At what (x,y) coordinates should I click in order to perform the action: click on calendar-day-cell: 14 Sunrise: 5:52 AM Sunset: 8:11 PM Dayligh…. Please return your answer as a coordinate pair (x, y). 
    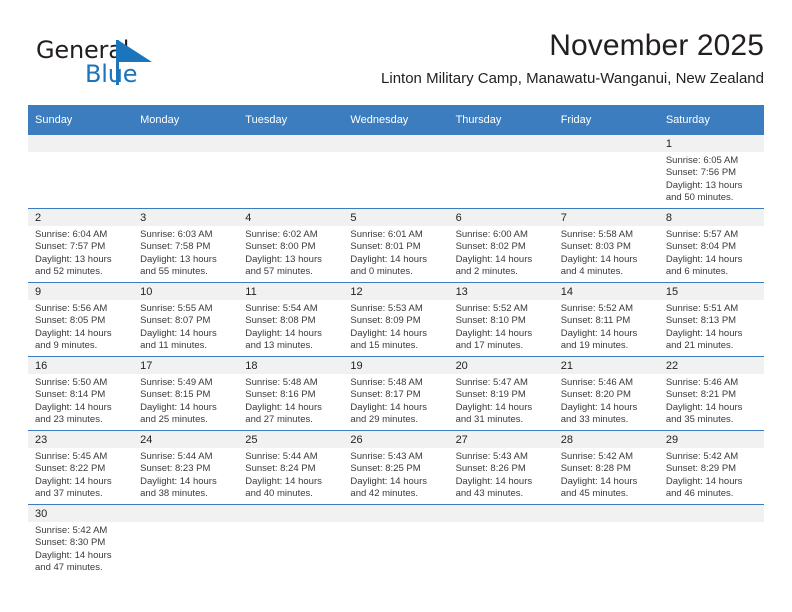
    Looking at the image, I should click on (606, 319).